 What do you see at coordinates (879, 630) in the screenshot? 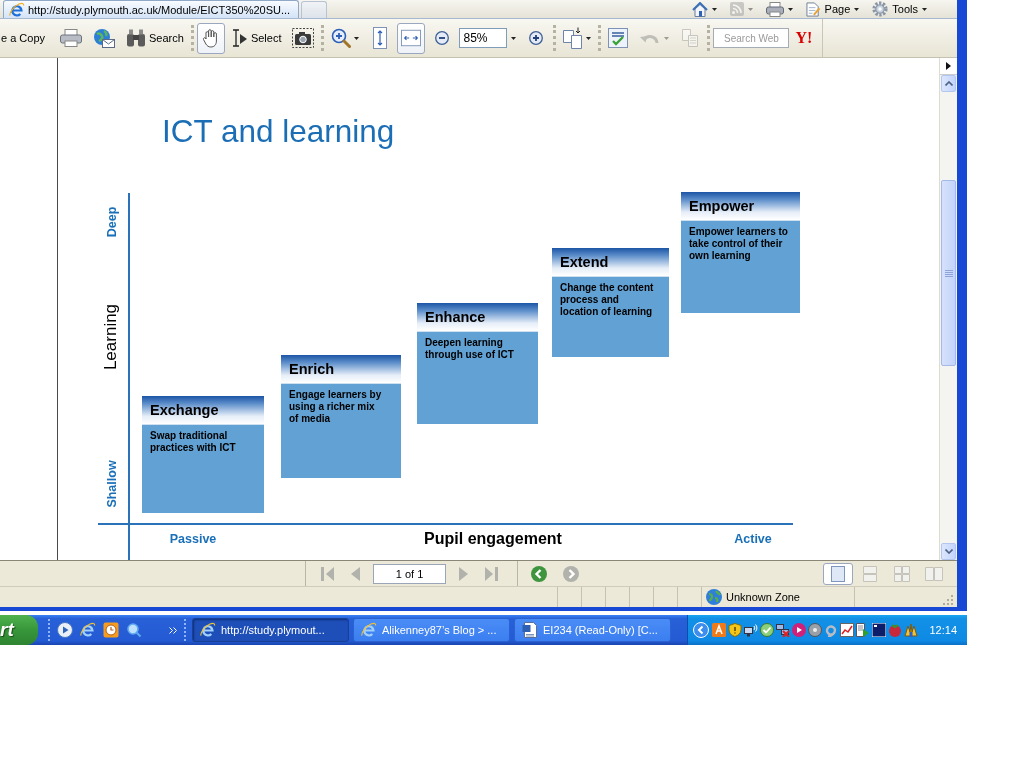
I see `terminal-icon` at bounding box center [879, 630].